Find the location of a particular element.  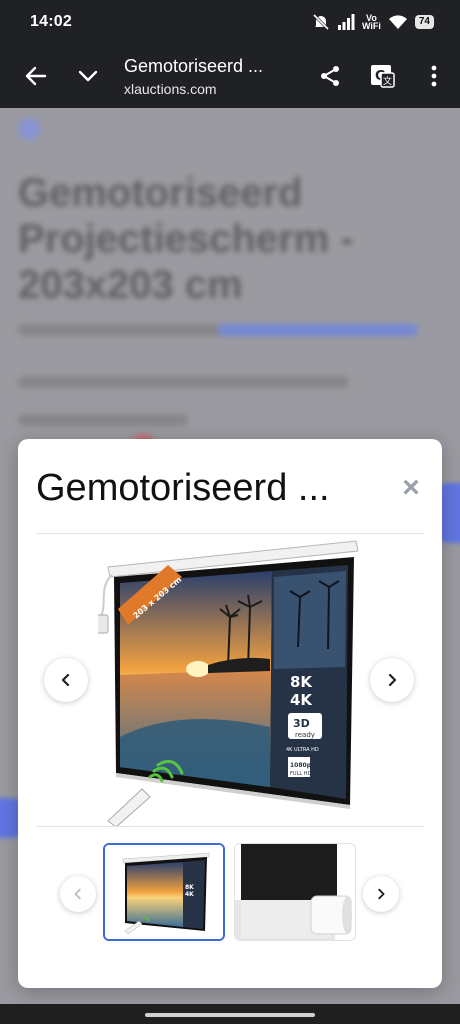

browser-toolbar: Gemotoriseerd ... xlauctions.com G文 is located at coordinates (230, 76).